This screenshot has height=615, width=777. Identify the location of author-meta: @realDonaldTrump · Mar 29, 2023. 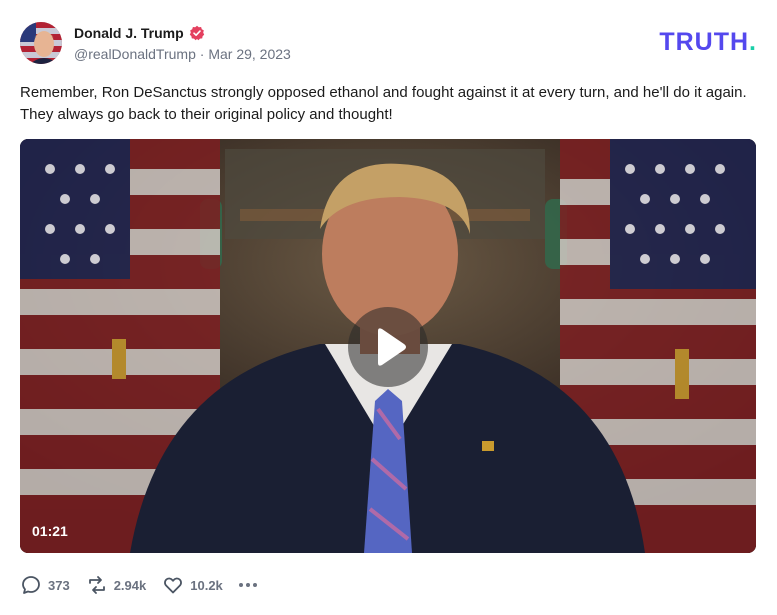
(182, 54).